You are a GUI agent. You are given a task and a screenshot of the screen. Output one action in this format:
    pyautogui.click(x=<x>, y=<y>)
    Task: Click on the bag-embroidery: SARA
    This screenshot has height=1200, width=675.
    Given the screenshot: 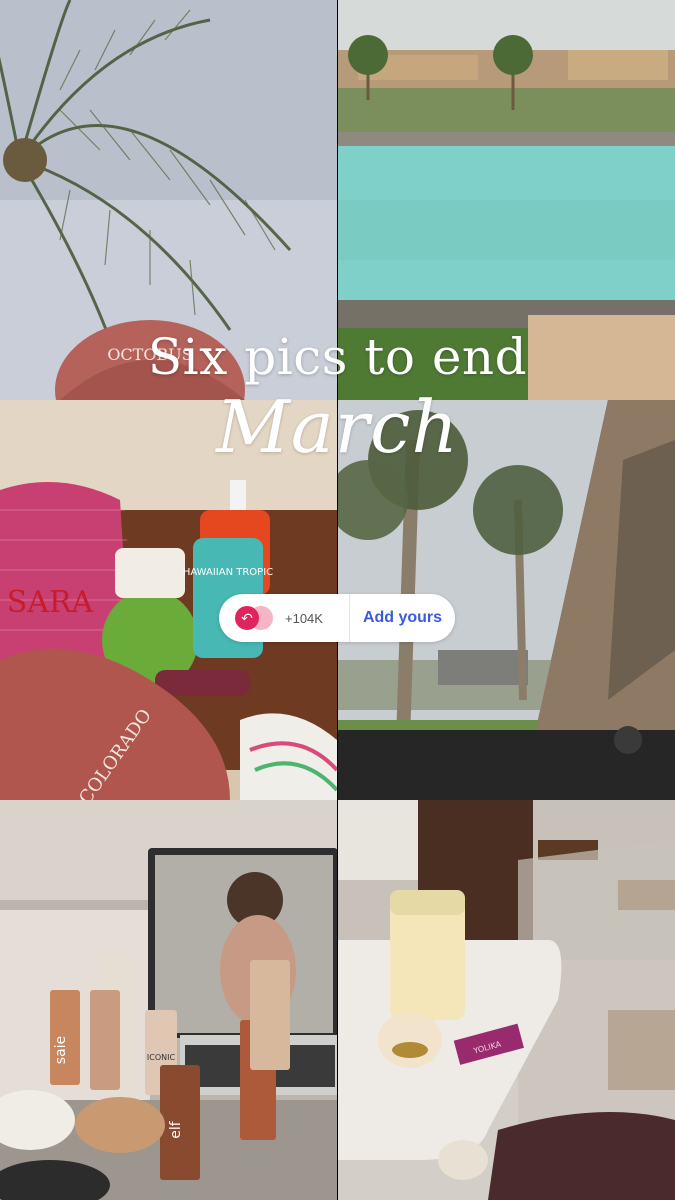 What is the action you would take?
    pyautogui.click(x=50, y=602)
    